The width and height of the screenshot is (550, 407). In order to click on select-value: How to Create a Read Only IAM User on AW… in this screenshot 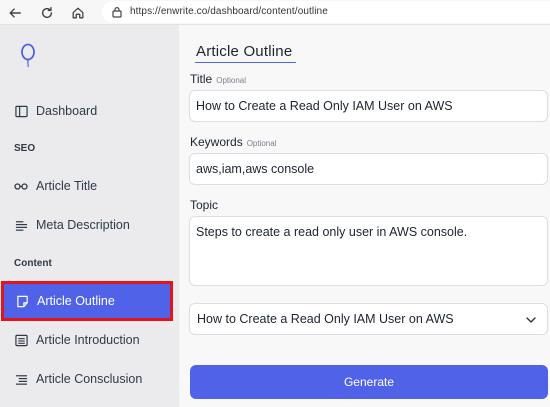, I will do `click(325, 319)`.